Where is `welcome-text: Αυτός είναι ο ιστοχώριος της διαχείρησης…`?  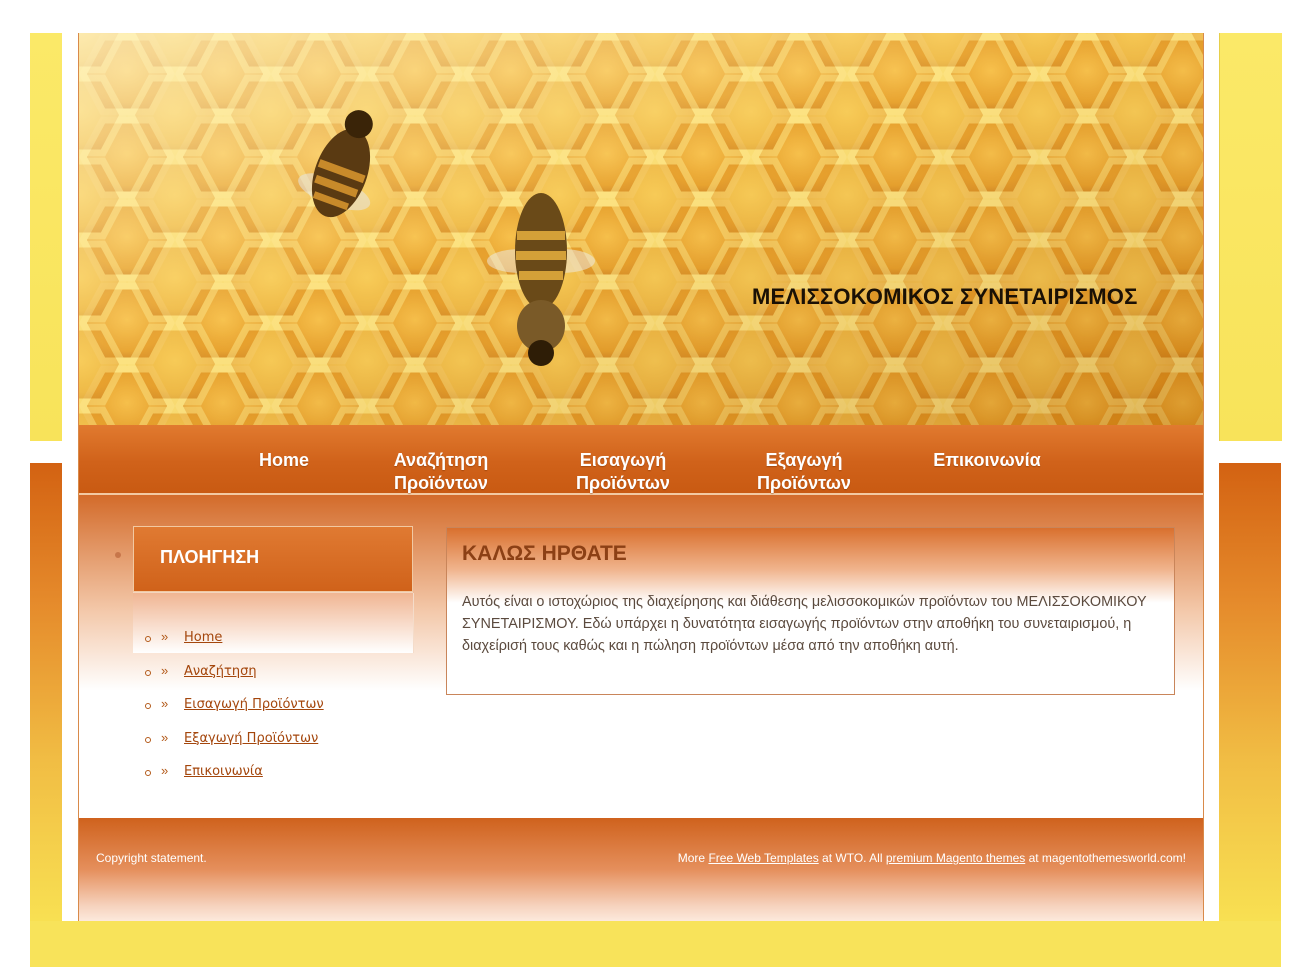 welcome-text: Αυτός είναι ο ιστοχώριος της διαχείρησης… is located at coordinates (804, 624).